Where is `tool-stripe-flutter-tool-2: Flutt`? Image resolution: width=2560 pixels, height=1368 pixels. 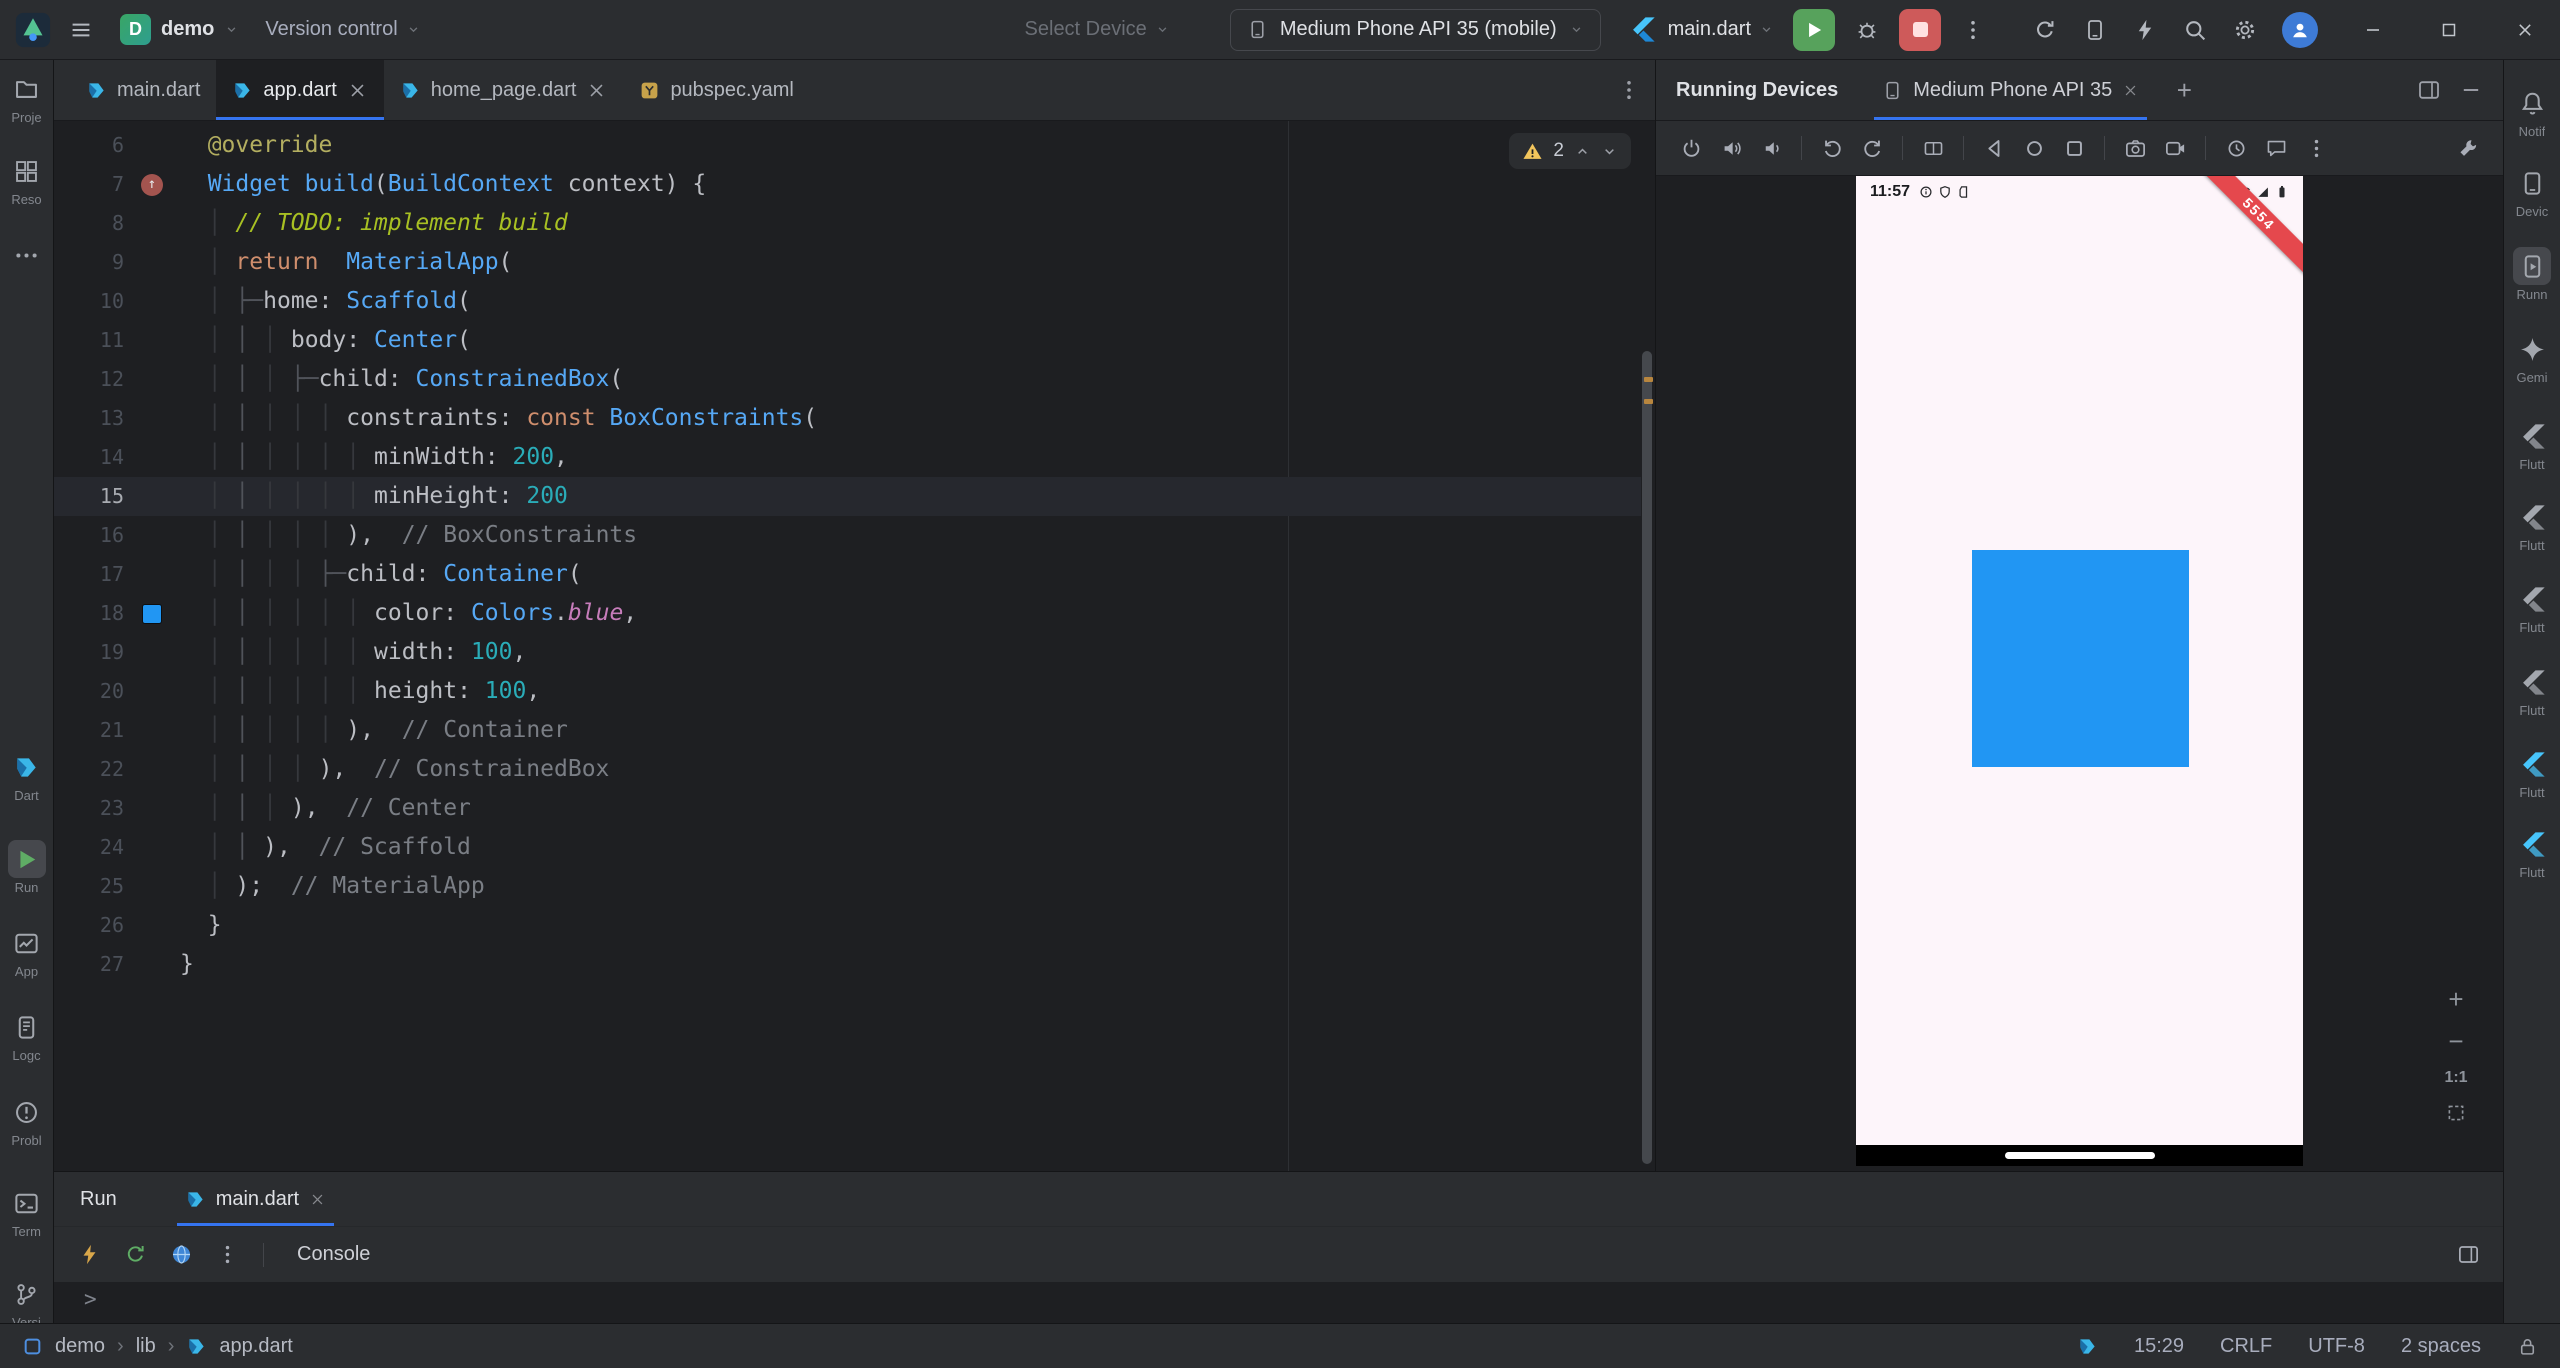
tool-stripe-flutter-tool-2: Flutt is located at coordinates (2532, 525).